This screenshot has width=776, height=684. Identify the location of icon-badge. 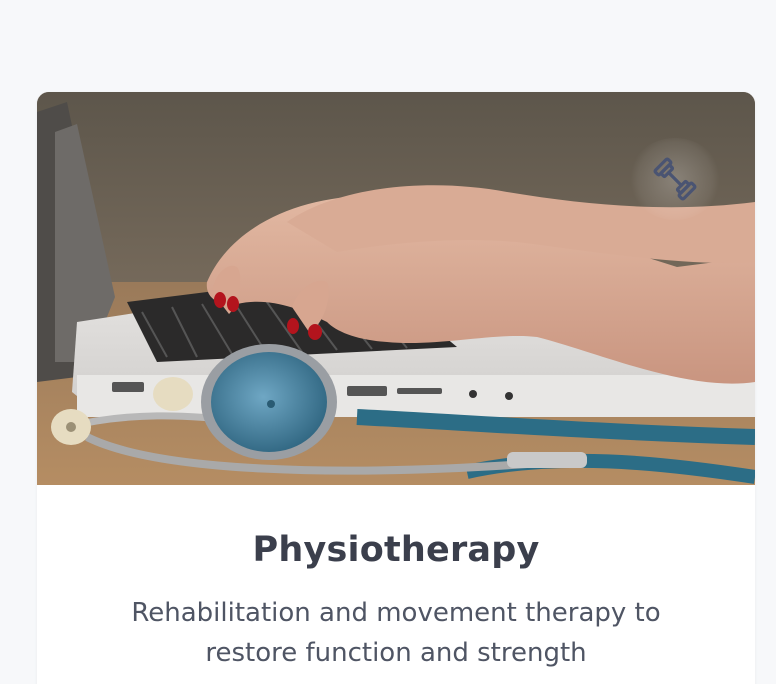
(675, 179).